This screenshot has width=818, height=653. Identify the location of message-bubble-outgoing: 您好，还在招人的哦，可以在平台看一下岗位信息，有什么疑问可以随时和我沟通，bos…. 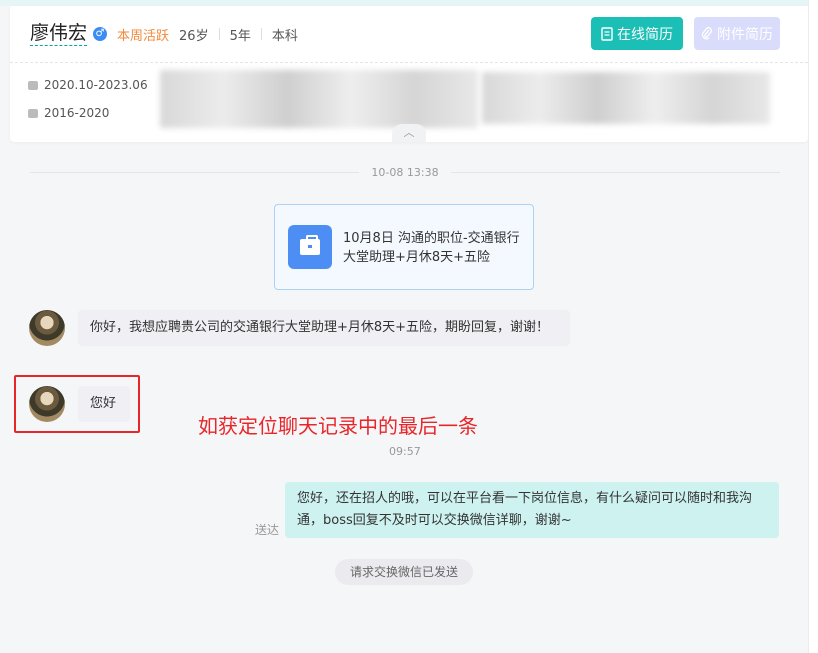
(532, 510).